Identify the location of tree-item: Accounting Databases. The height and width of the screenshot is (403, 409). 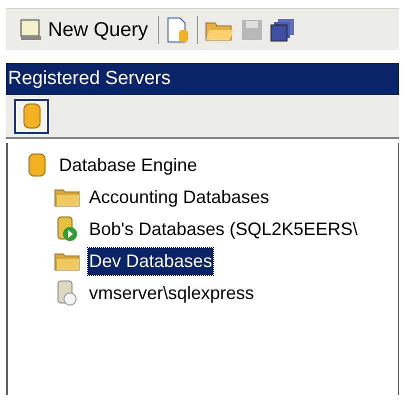
(179, 197).